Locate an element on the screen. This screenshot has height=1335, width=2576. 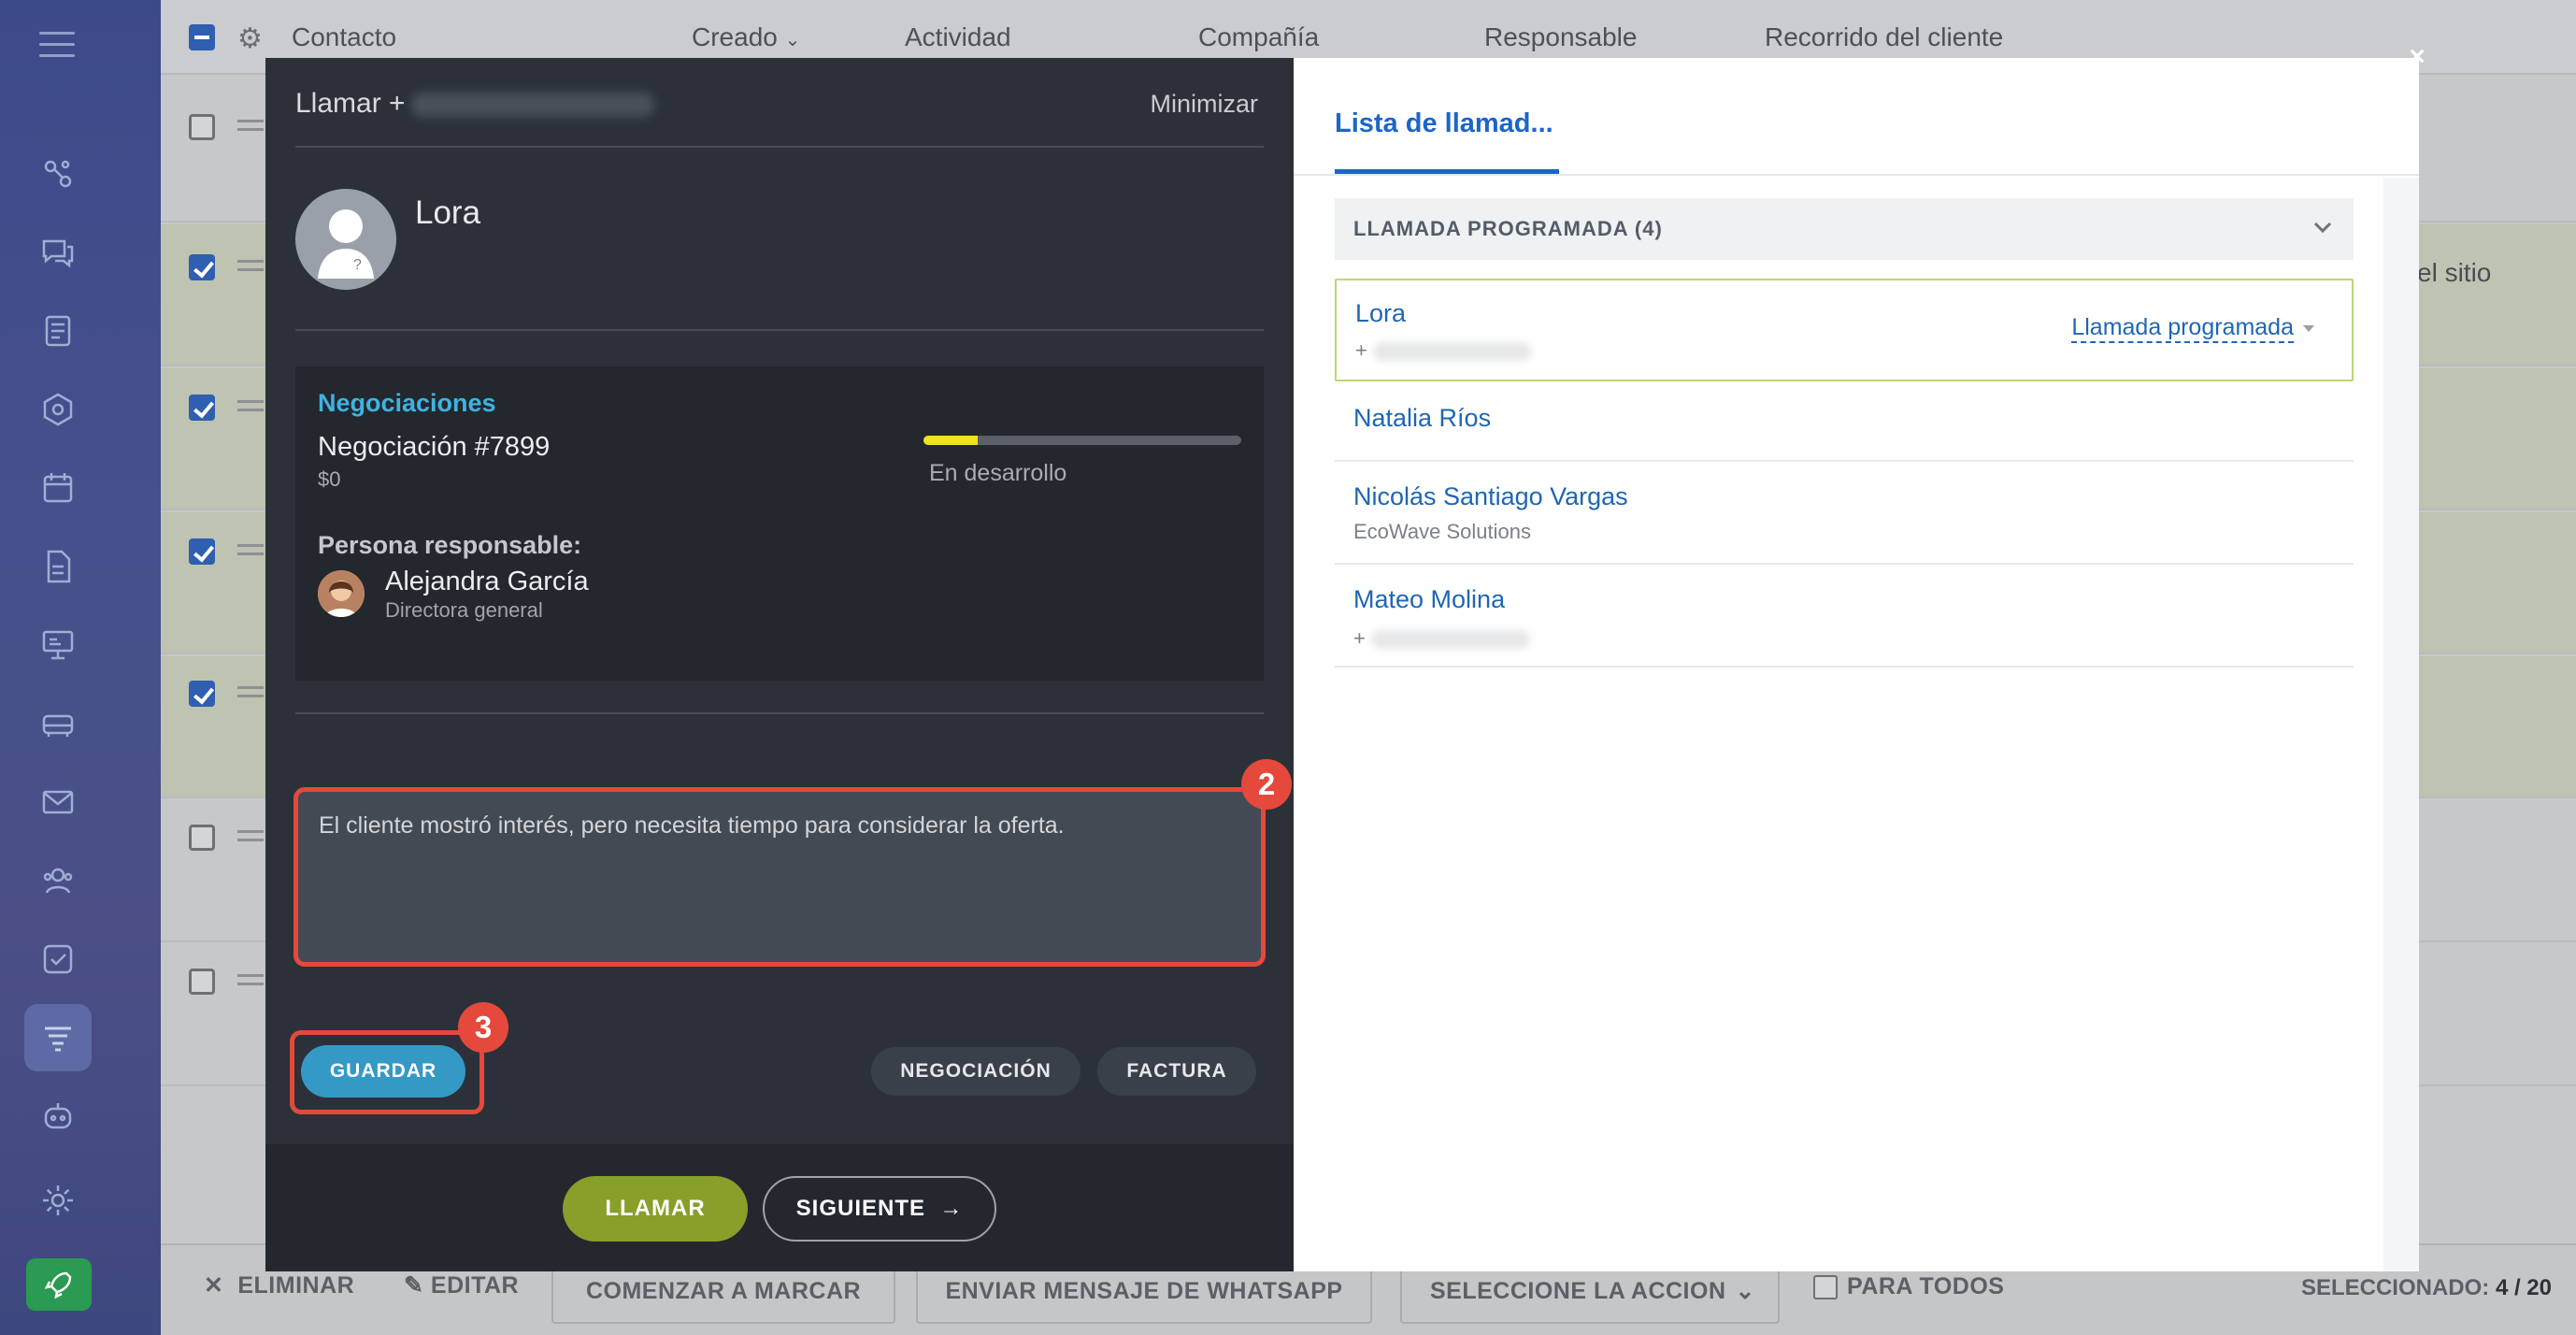
column-customer-journey: Recorrido del cliente is located at coordinates (1884, 37).